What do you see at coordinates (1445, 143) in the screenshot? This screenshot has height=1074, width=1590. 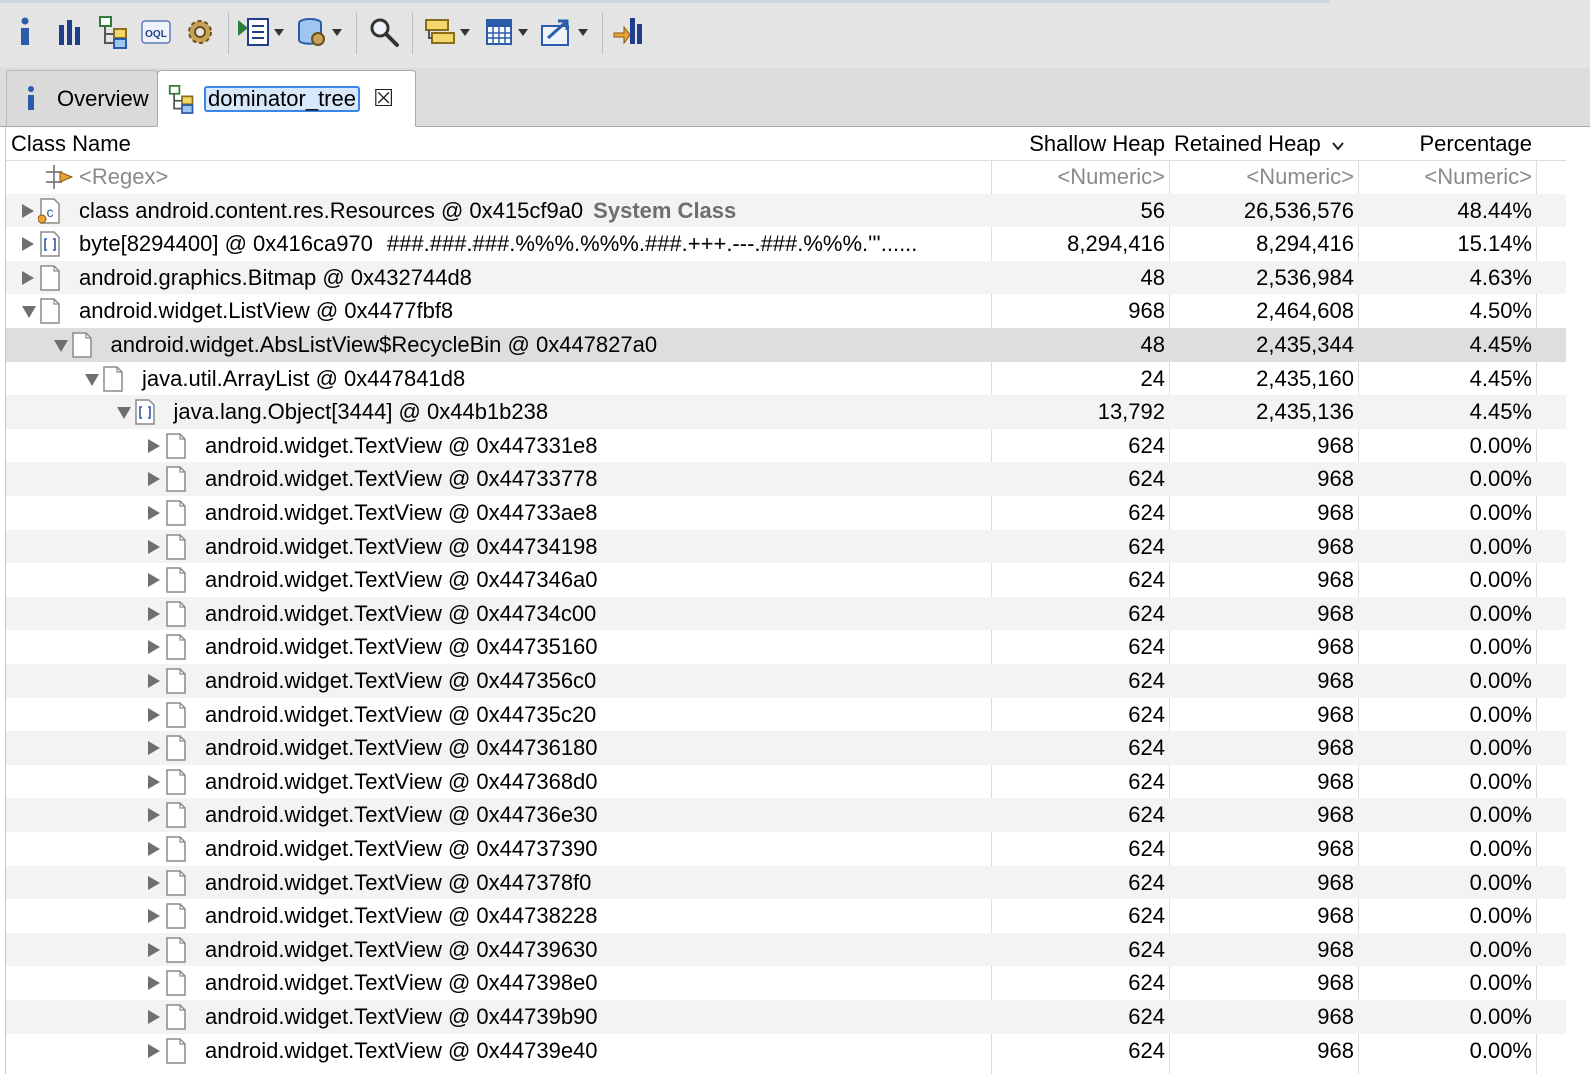 I see `column-header-percentage: Percentage` at bounding box center [1445, 143].